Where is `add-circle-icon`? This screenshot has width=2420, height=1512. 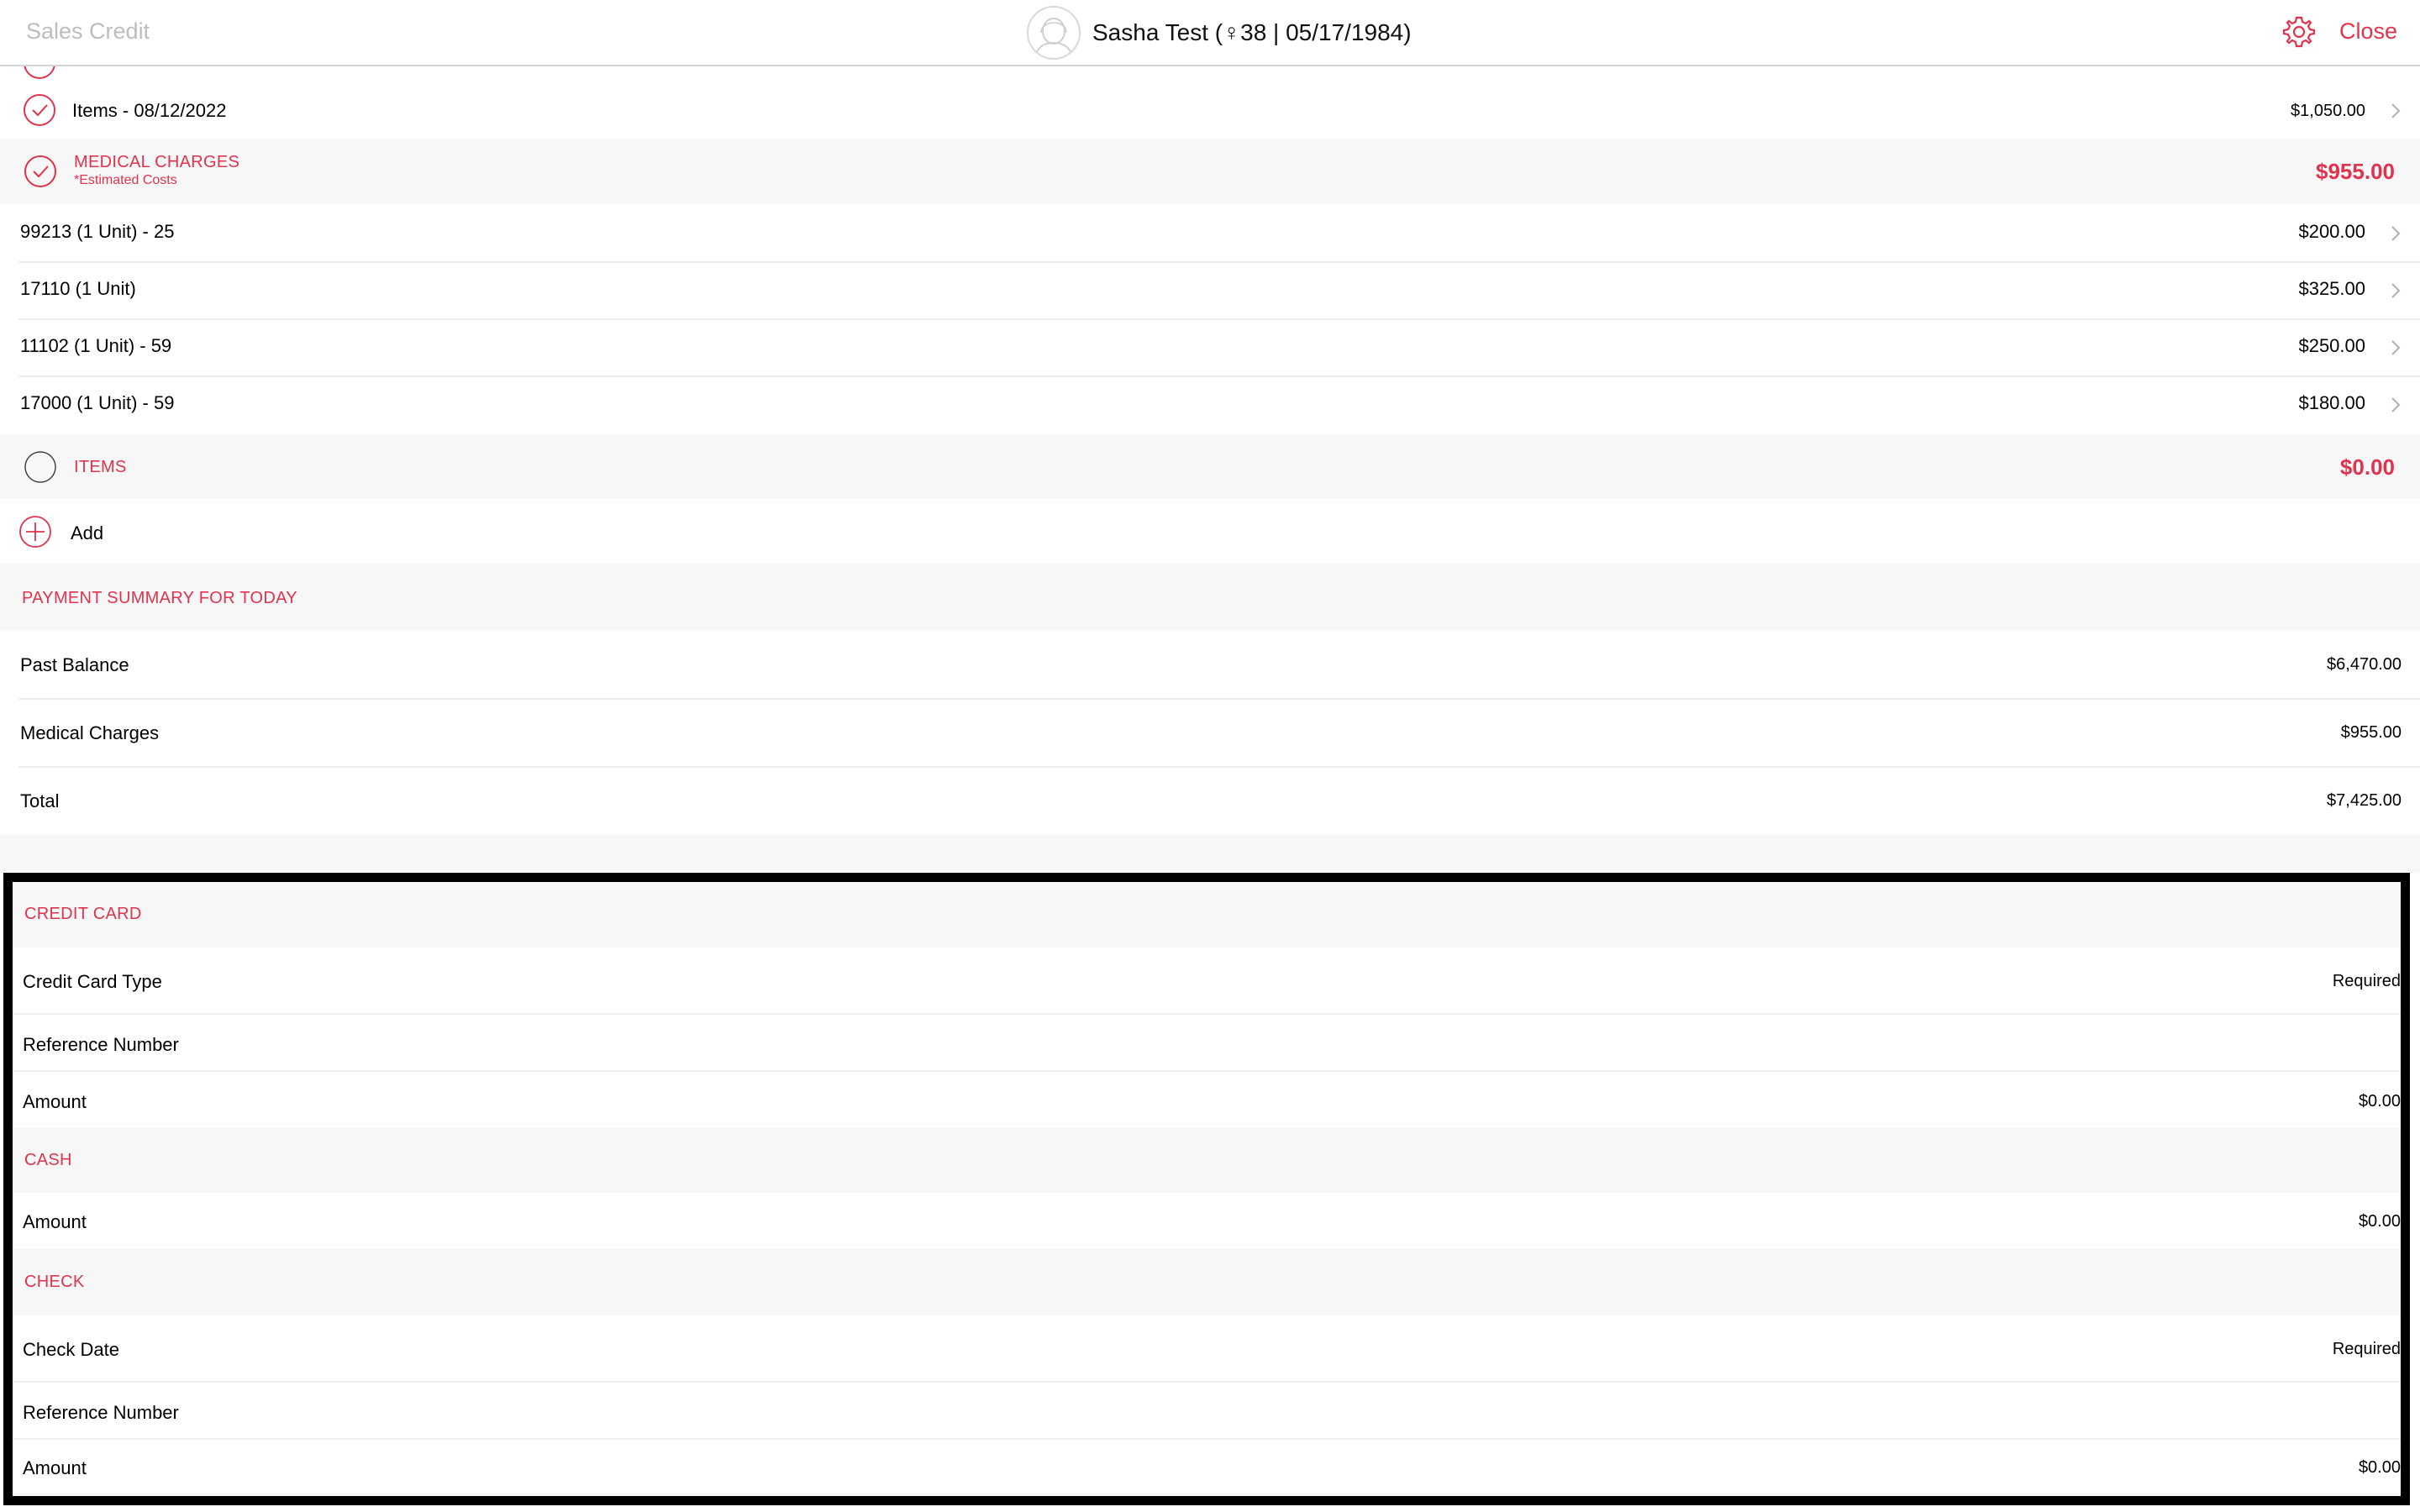 add-circle-icon is located at coordinates (35, 532).